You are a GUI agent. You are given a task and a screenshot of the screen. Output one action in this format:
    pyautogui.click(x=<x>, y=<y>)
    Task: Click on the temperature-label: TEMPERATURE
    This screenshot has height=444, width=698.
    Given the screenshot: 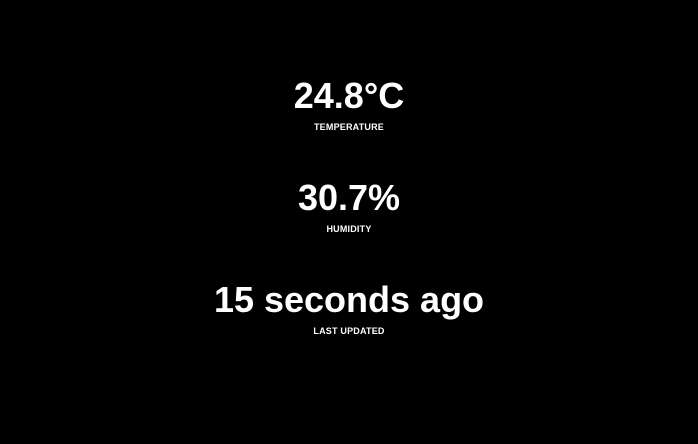 What is the action you would take?
    pyautogui.click(x=349, y=127)
    